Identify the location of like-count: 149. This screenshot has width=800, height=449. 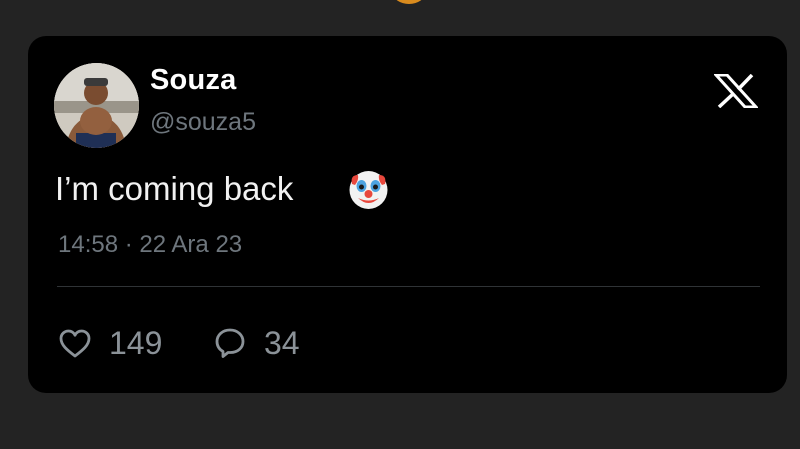
(136, 342).